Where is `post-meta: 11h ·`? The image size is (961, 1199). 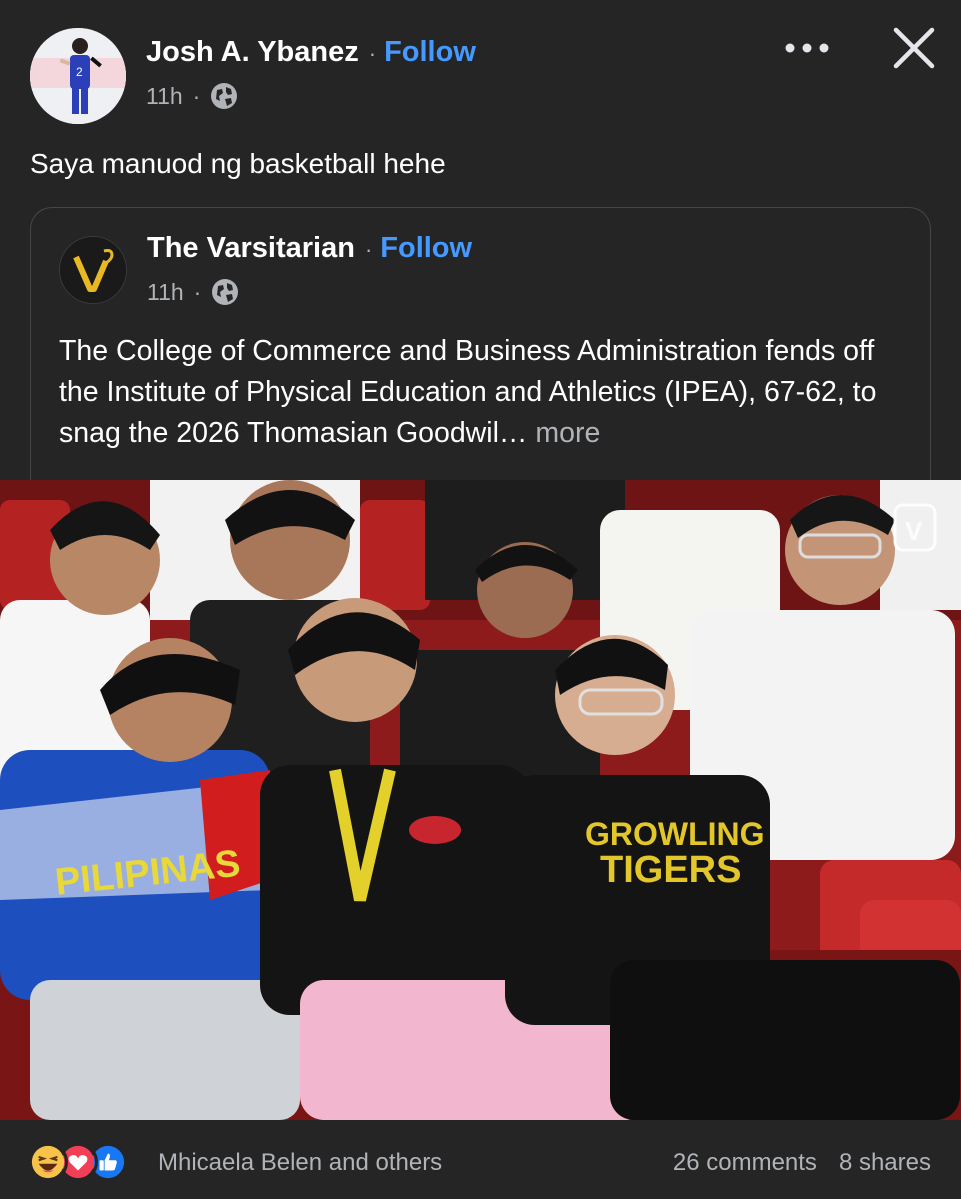 post-meta: 11h · is located at coordinates (192, 96).